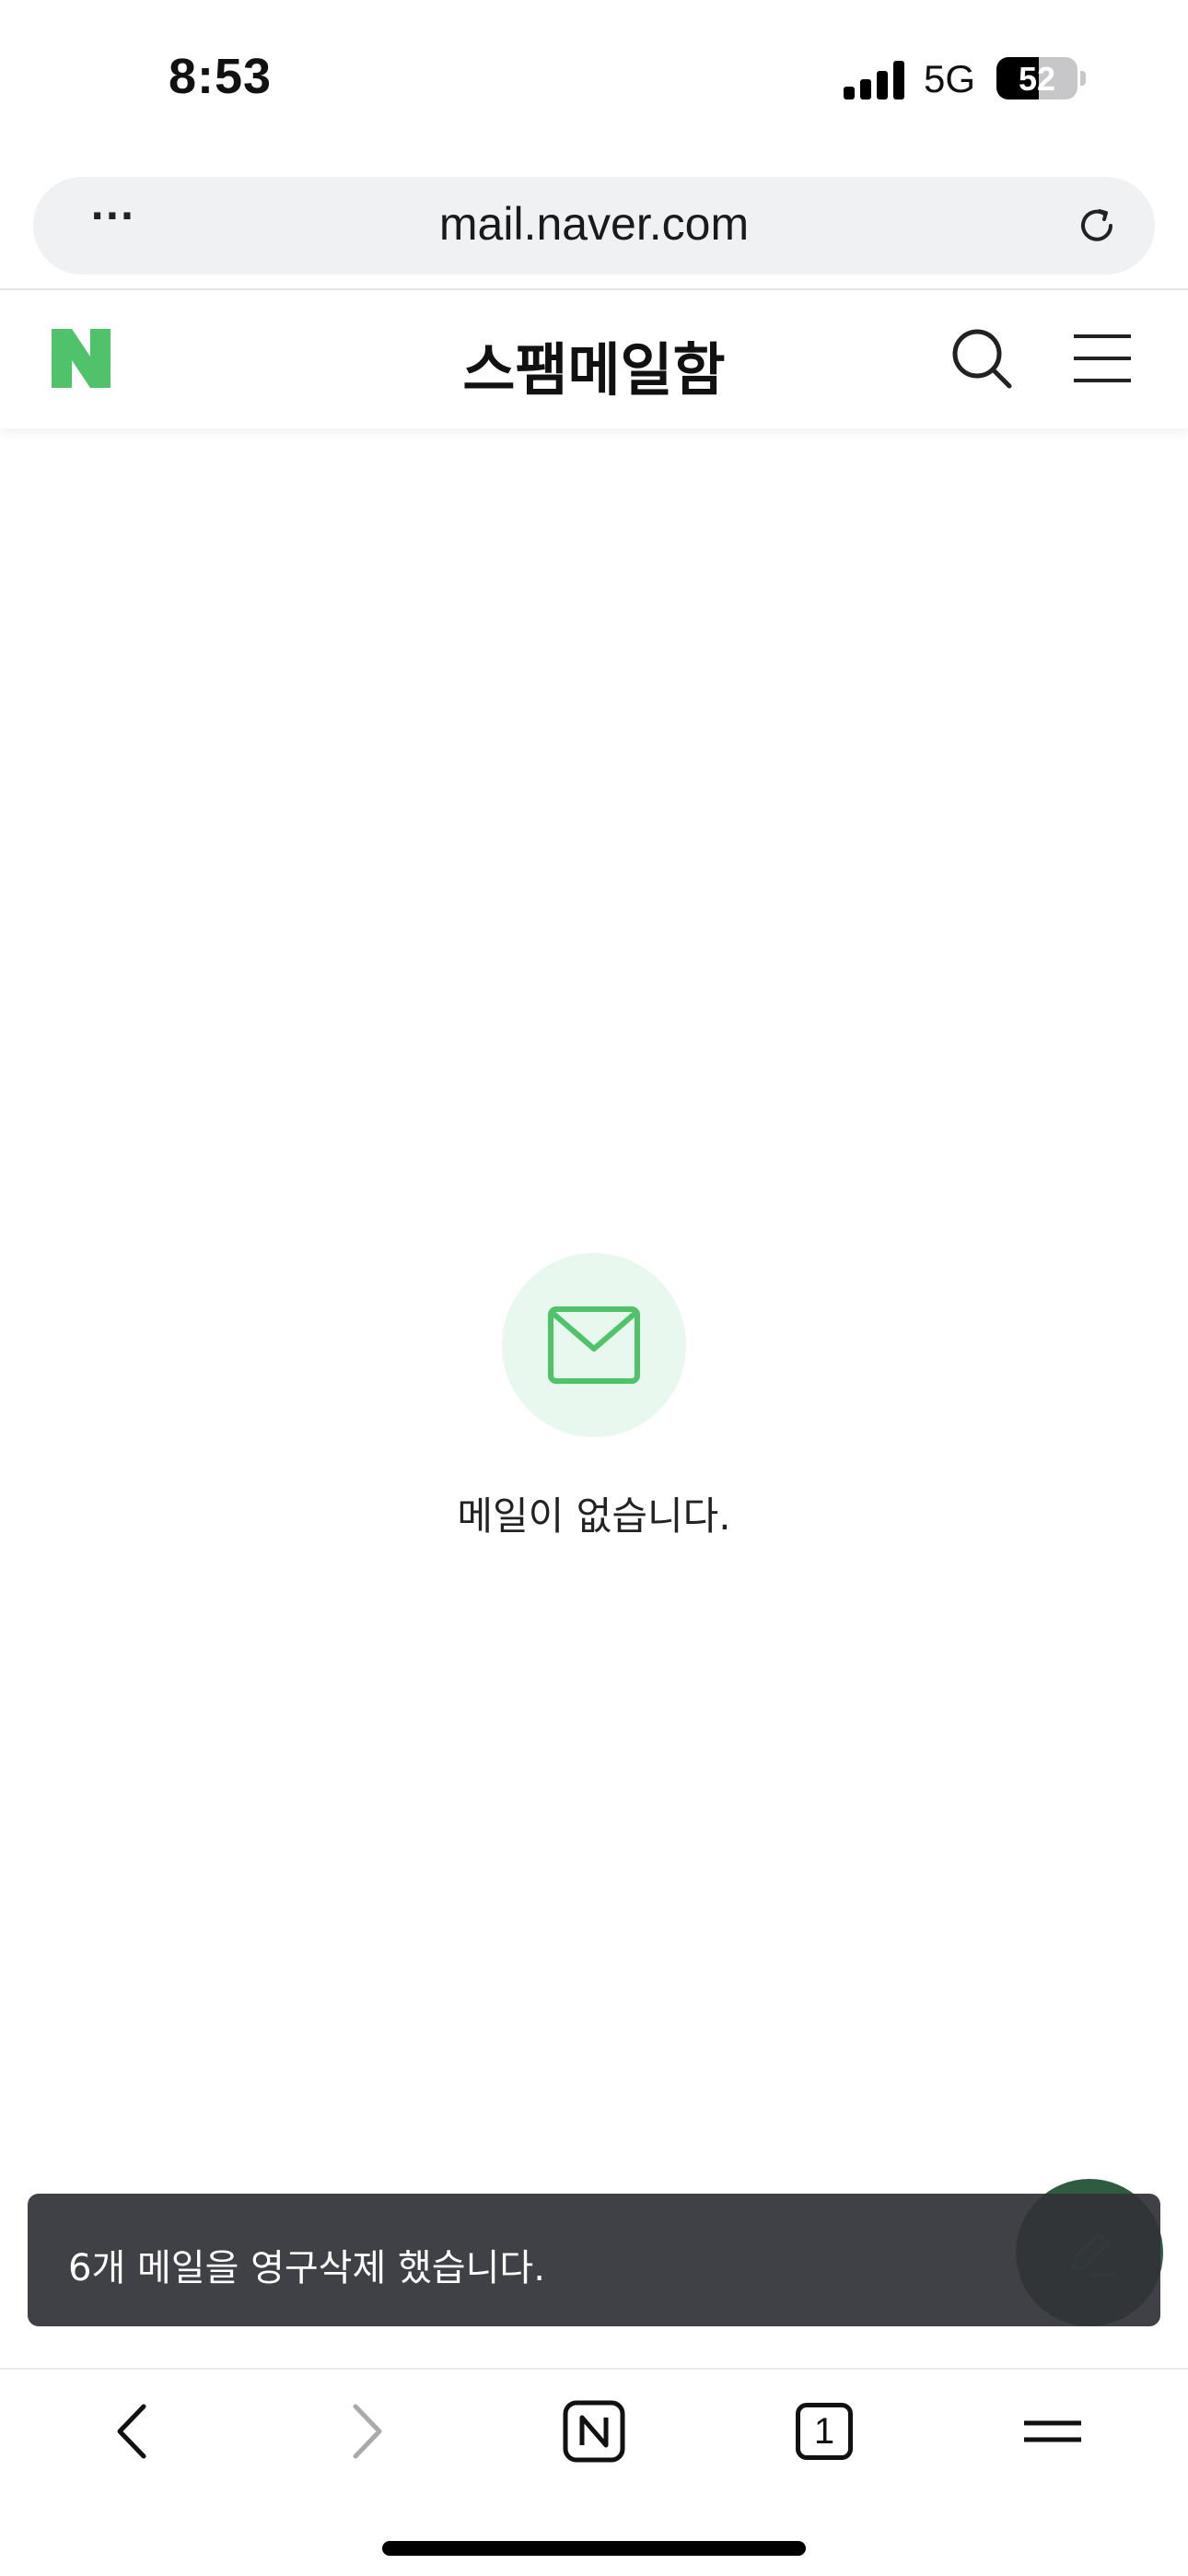  I want to click on app-header: 스팸메일함, so click(594, 359).